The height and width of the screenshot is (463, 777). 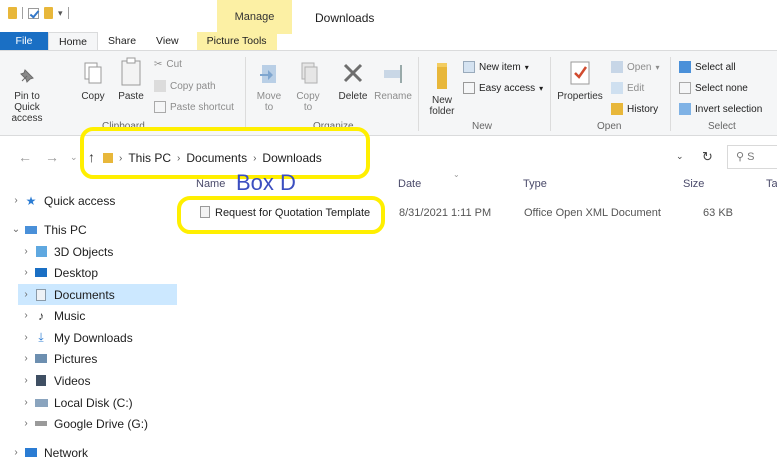 I want to click on pin-to-quick-access-button: Pin to Quick access, so click(x=27, y=94).